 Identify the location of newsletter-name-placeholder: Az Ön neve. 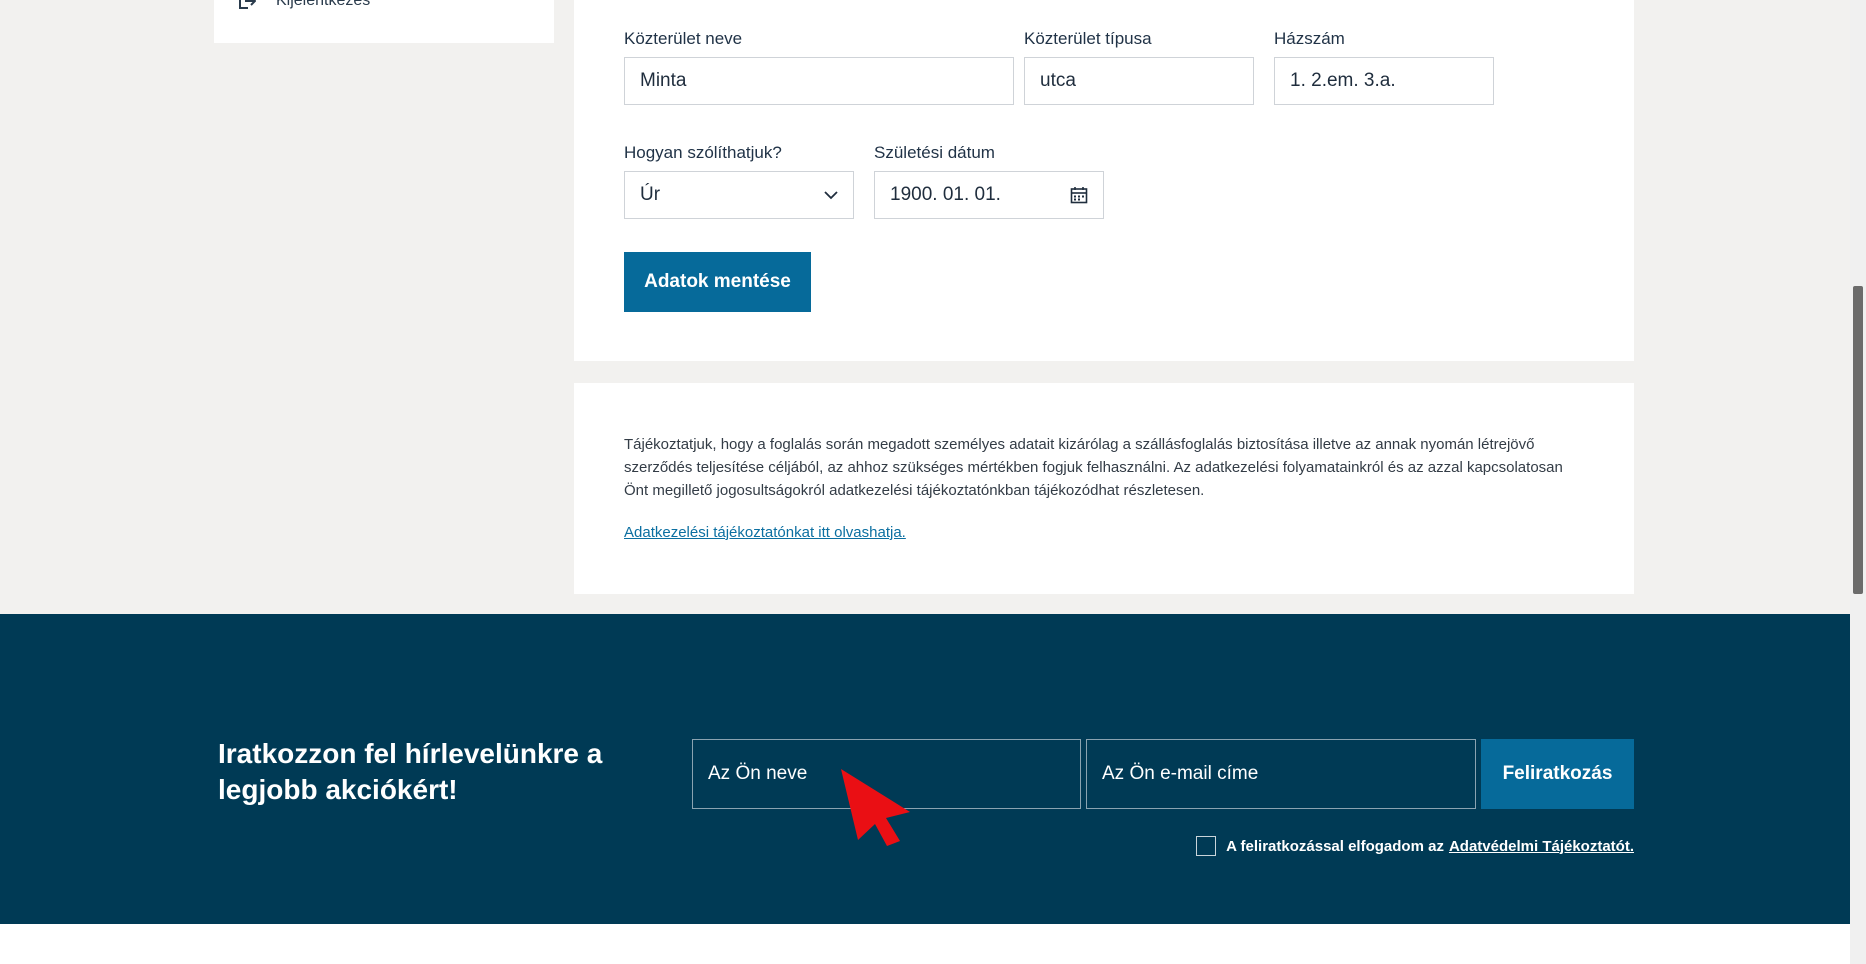
(758, 773).